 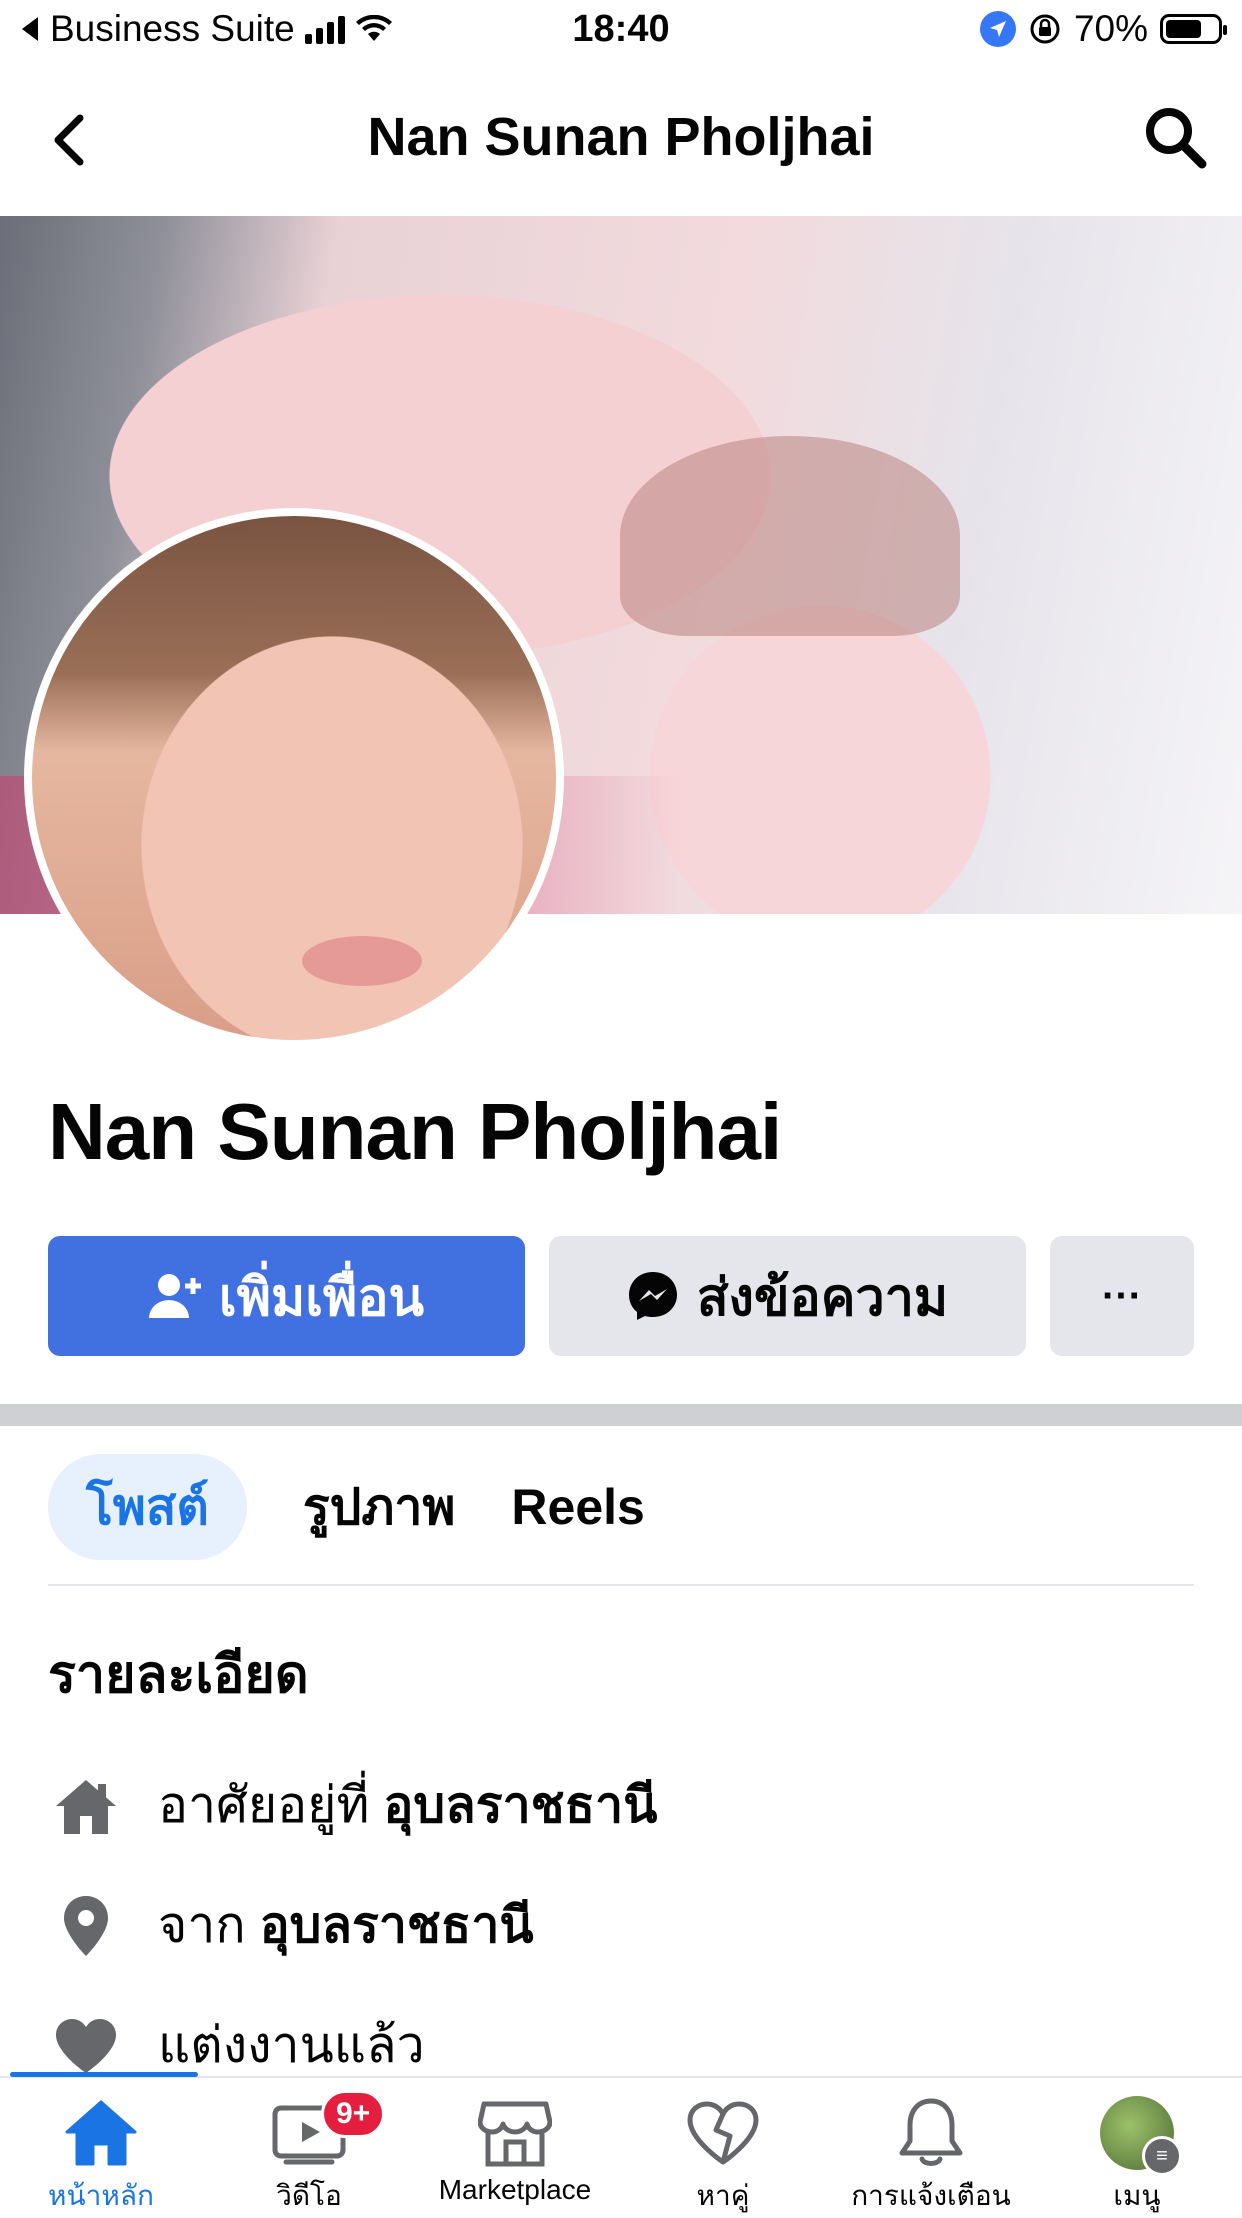 I want to click on add-friend-button: เพิ่มเพื่อน, so click(x=286, y=1296).